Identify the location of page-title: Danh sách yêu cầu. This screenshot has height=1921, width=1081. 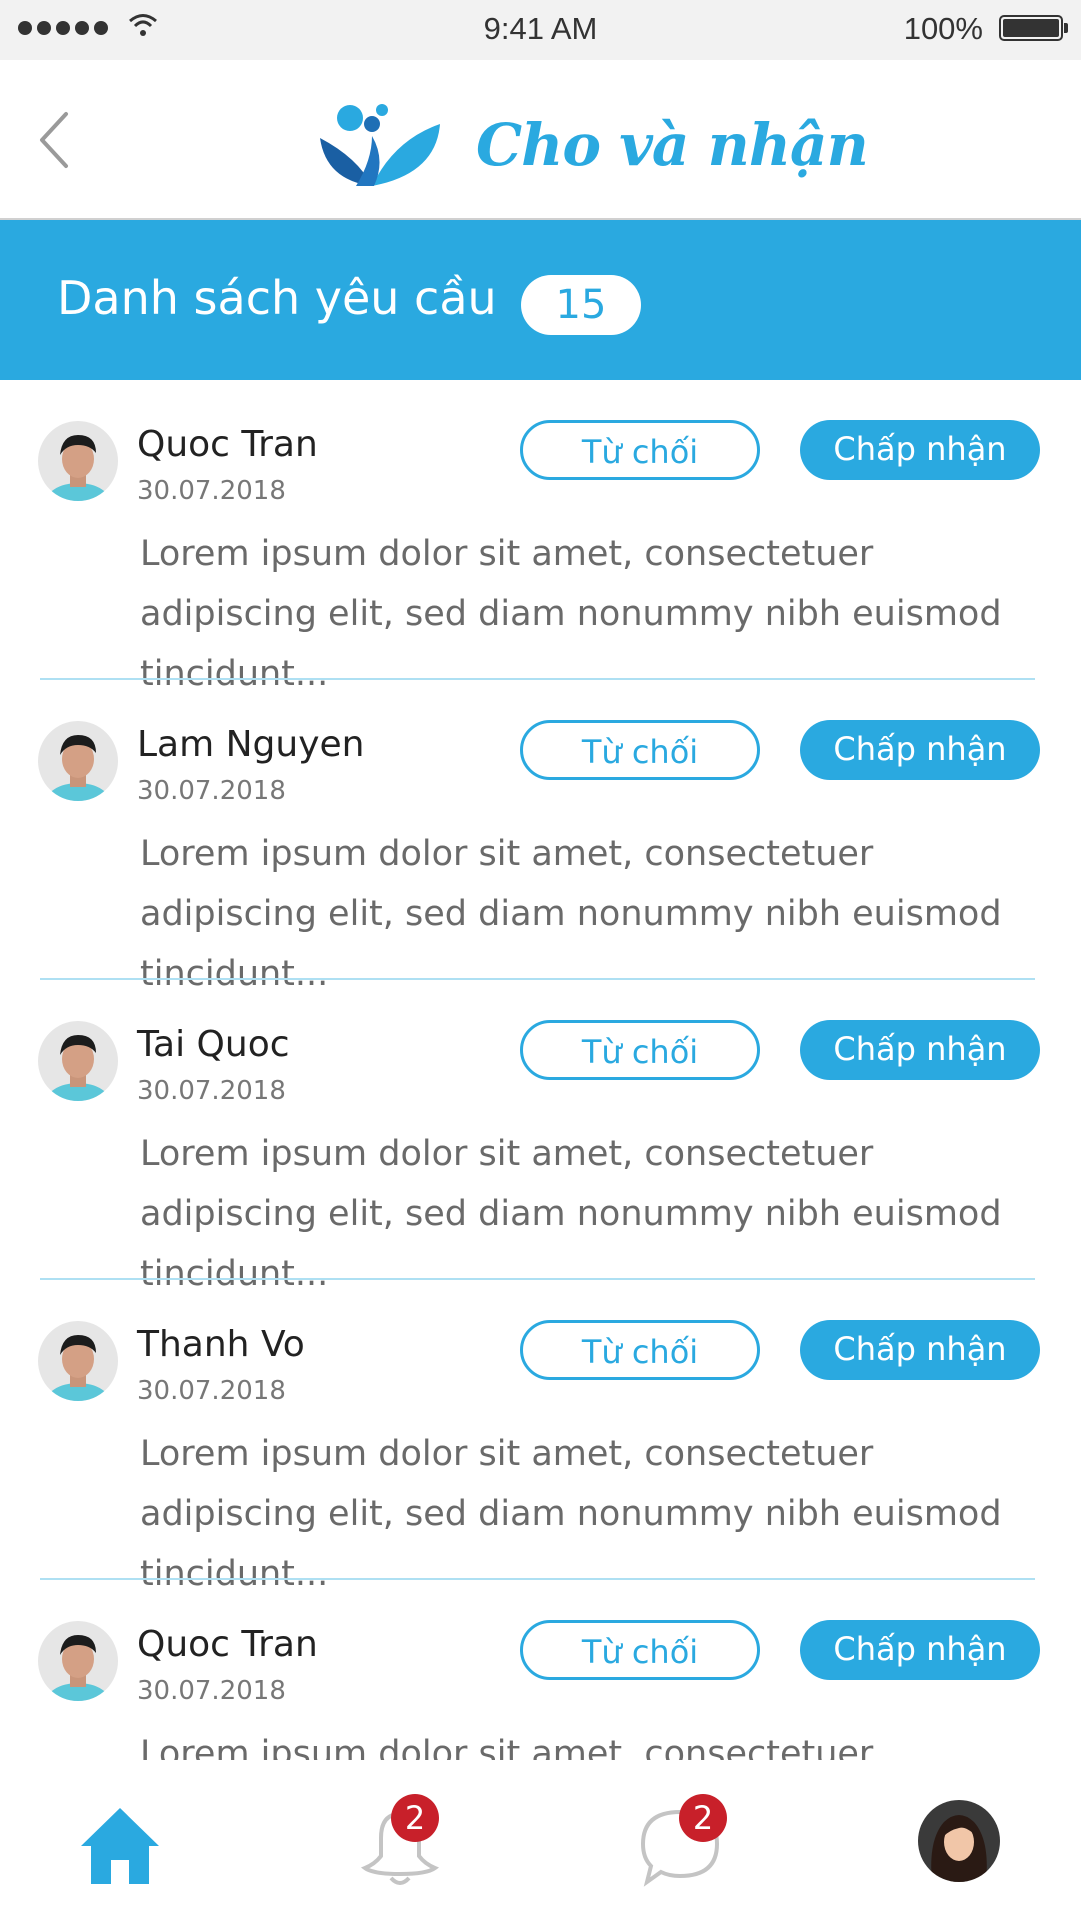
(277, 298).